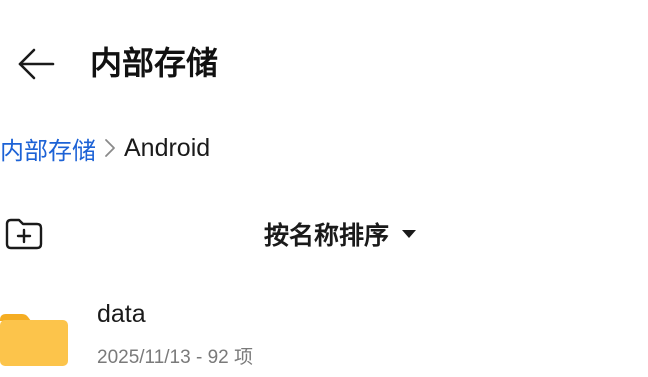 The image size is (648, 377). What do you see at coordinates (144, 357) in the screenshot?
I see `file-date: 2025/11/13` at bounding box center [144, 357].